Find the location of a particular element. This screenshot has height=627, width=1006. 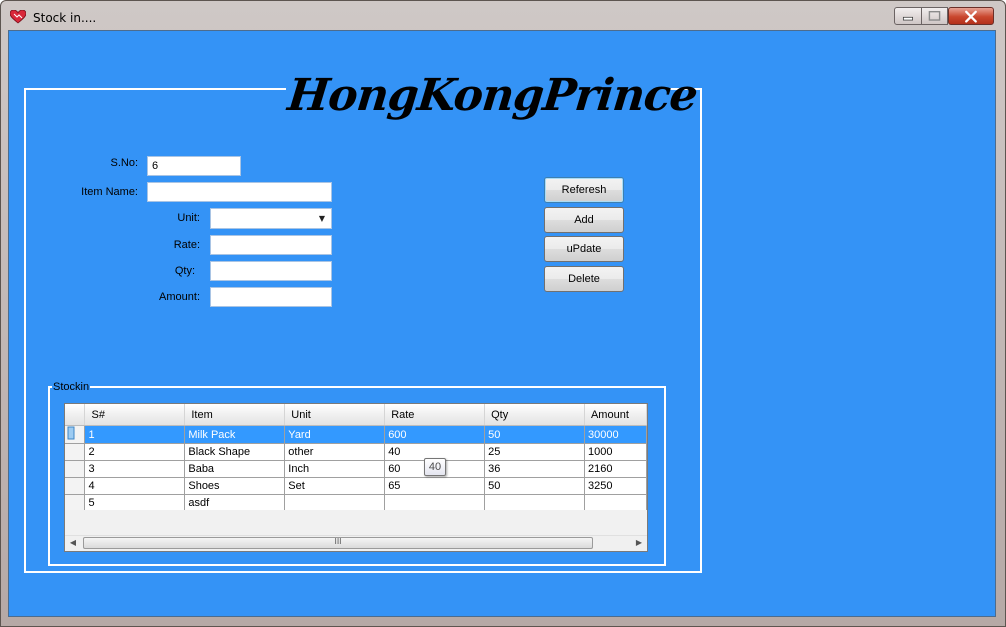

groupbox-border-left is located at coordinates (49, 476).